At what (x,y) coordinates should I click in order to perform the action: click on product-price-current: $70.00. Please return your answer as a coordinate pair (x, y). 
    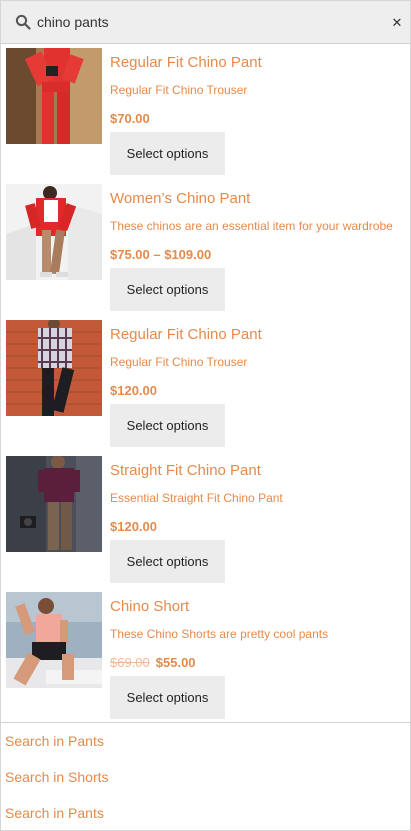
    Looking at the image, I should click on (130, 118).